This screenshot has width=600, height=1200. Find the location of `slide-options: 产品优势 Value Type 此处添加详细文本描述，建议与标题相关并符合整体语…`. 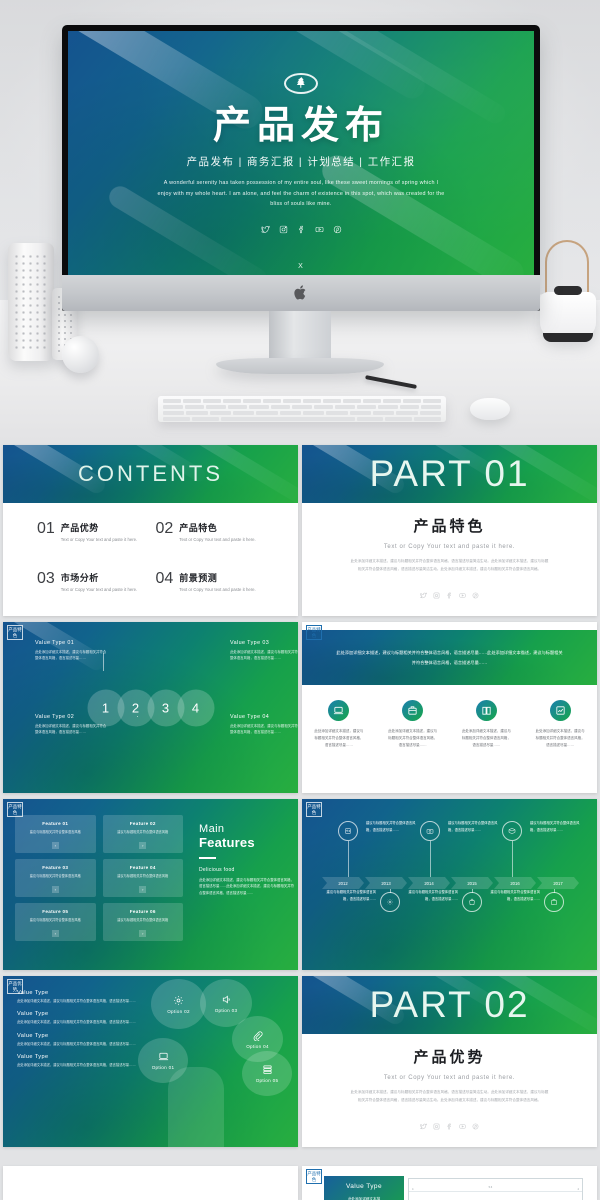

slide-options: 产品优势 Value Type 此处添加详细文本描述，建议与标题相关并符合整体语… is located at coordinates (150, 1061).